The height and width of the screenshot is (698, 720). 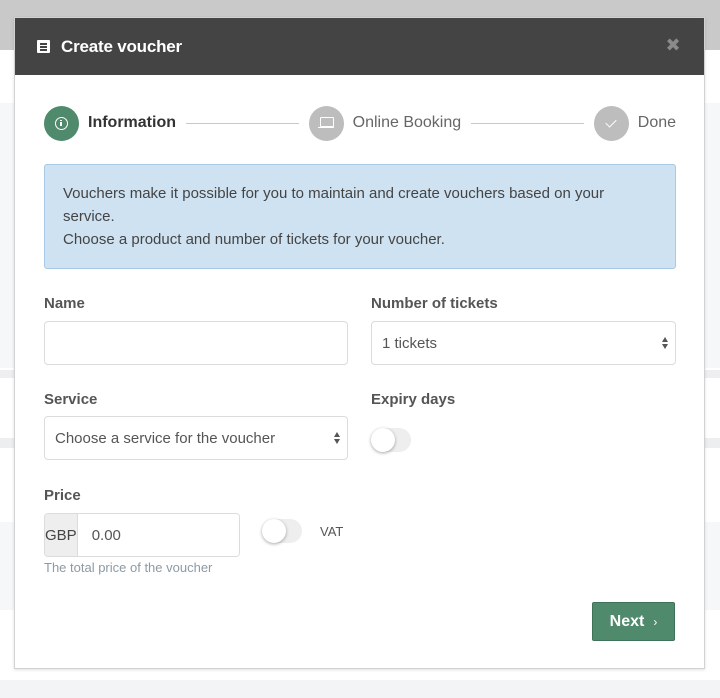 I want to click on step-label: Done, so click(x=657, y=122).